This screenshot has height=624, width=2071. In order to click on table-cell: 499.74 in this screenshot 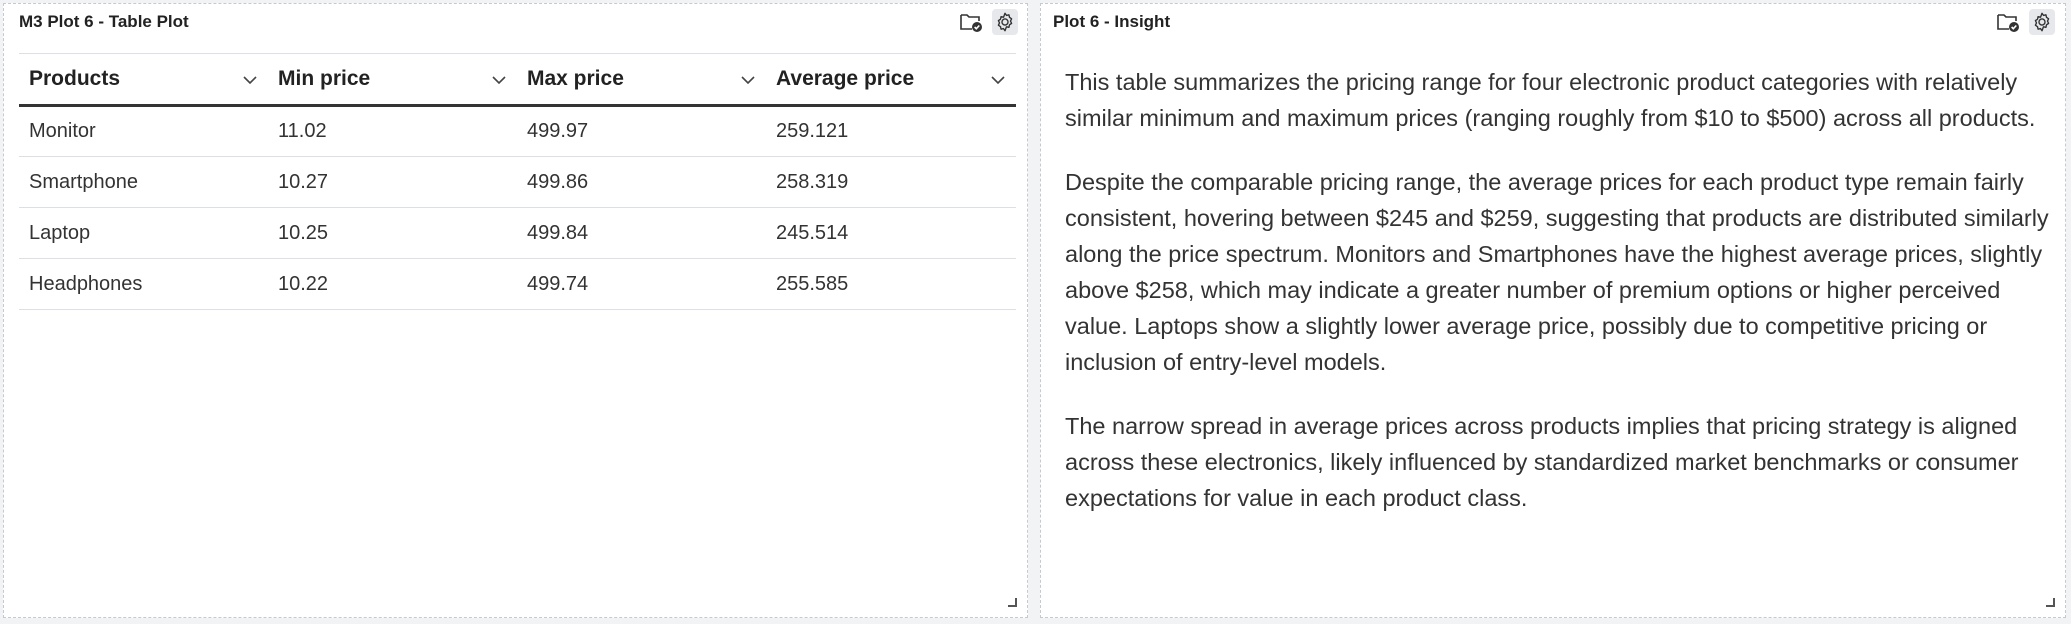, I will do `click(641, 284)`.